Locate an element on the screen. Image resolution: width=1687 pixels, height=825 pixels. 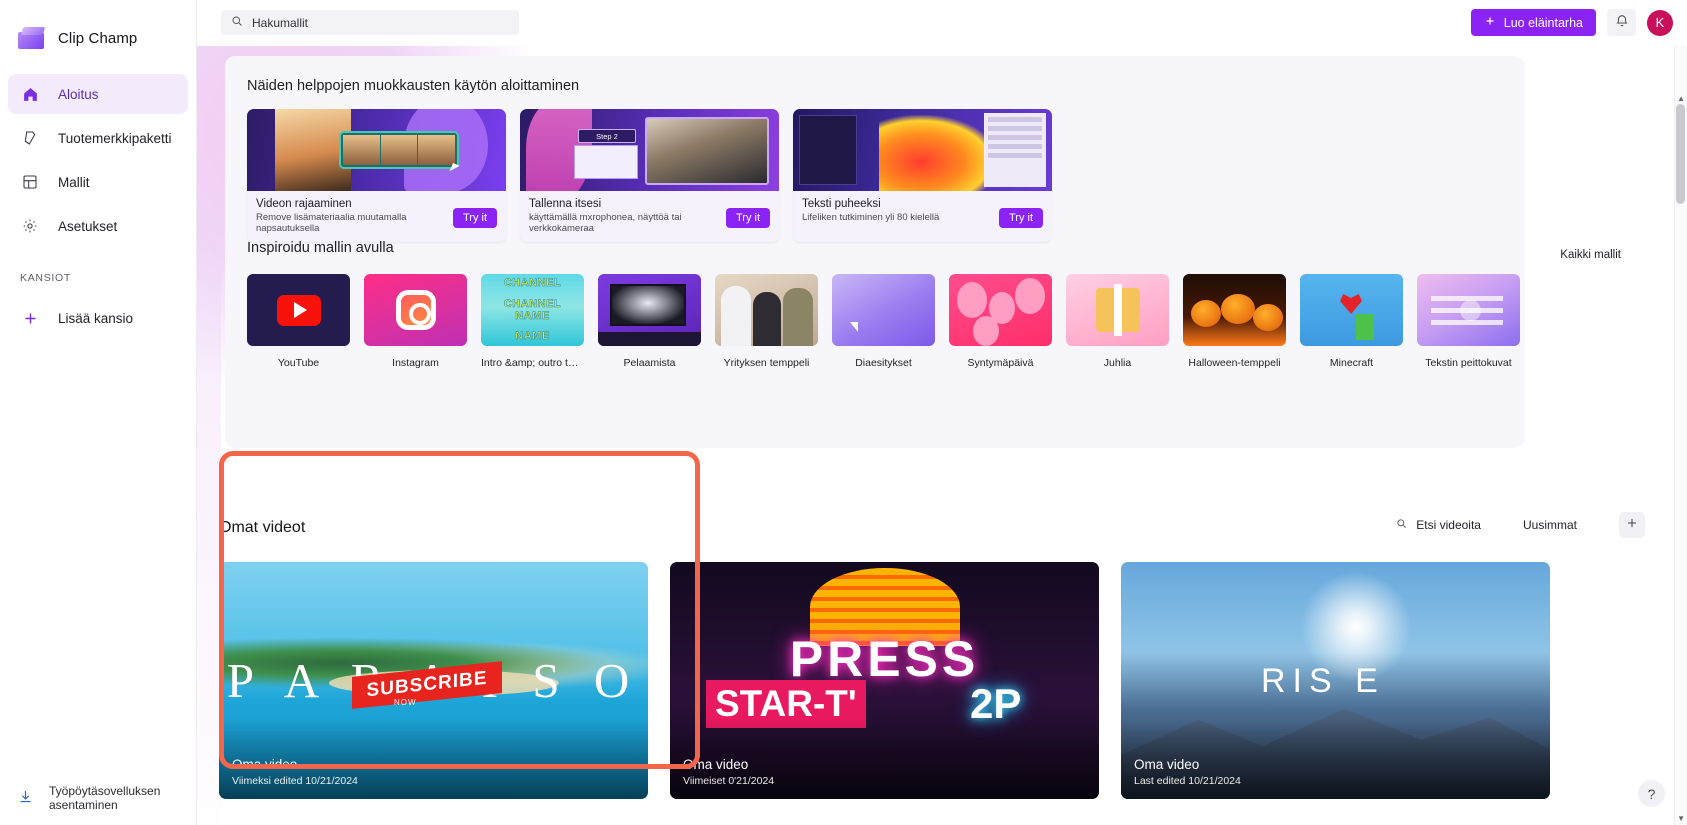
brand-kit-icon is located at coordinates (30, 138).